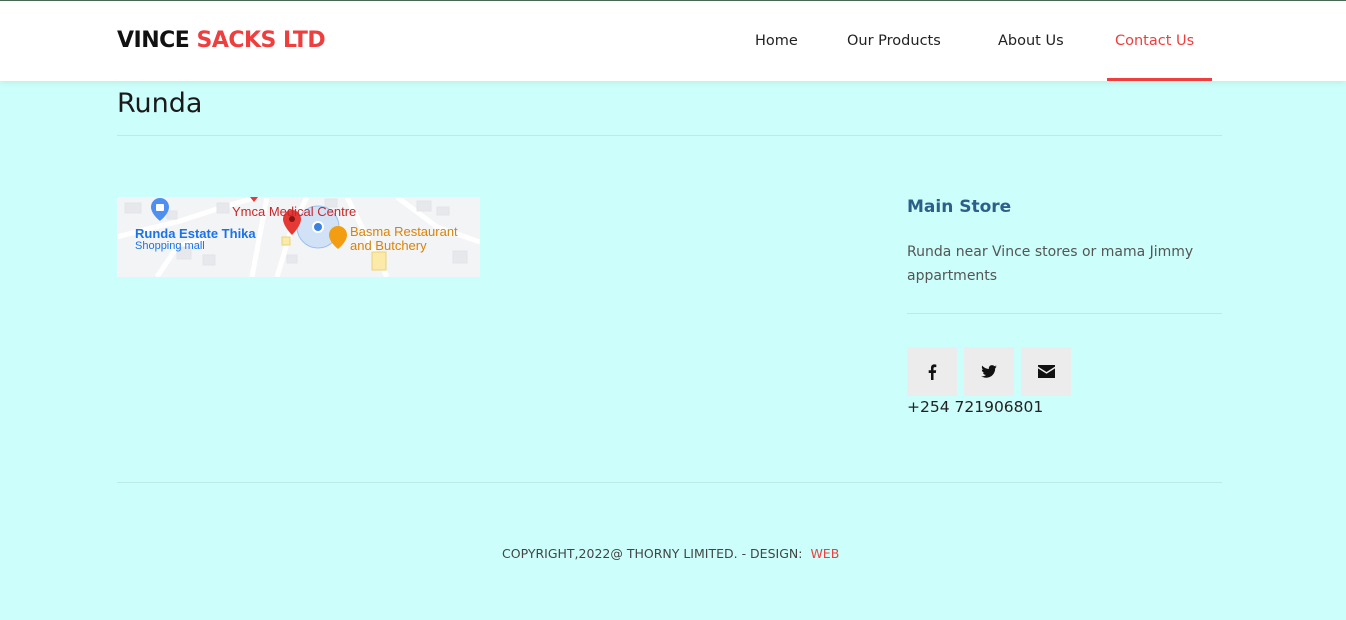  I want to click on facebook-icon, so click(932, 371).